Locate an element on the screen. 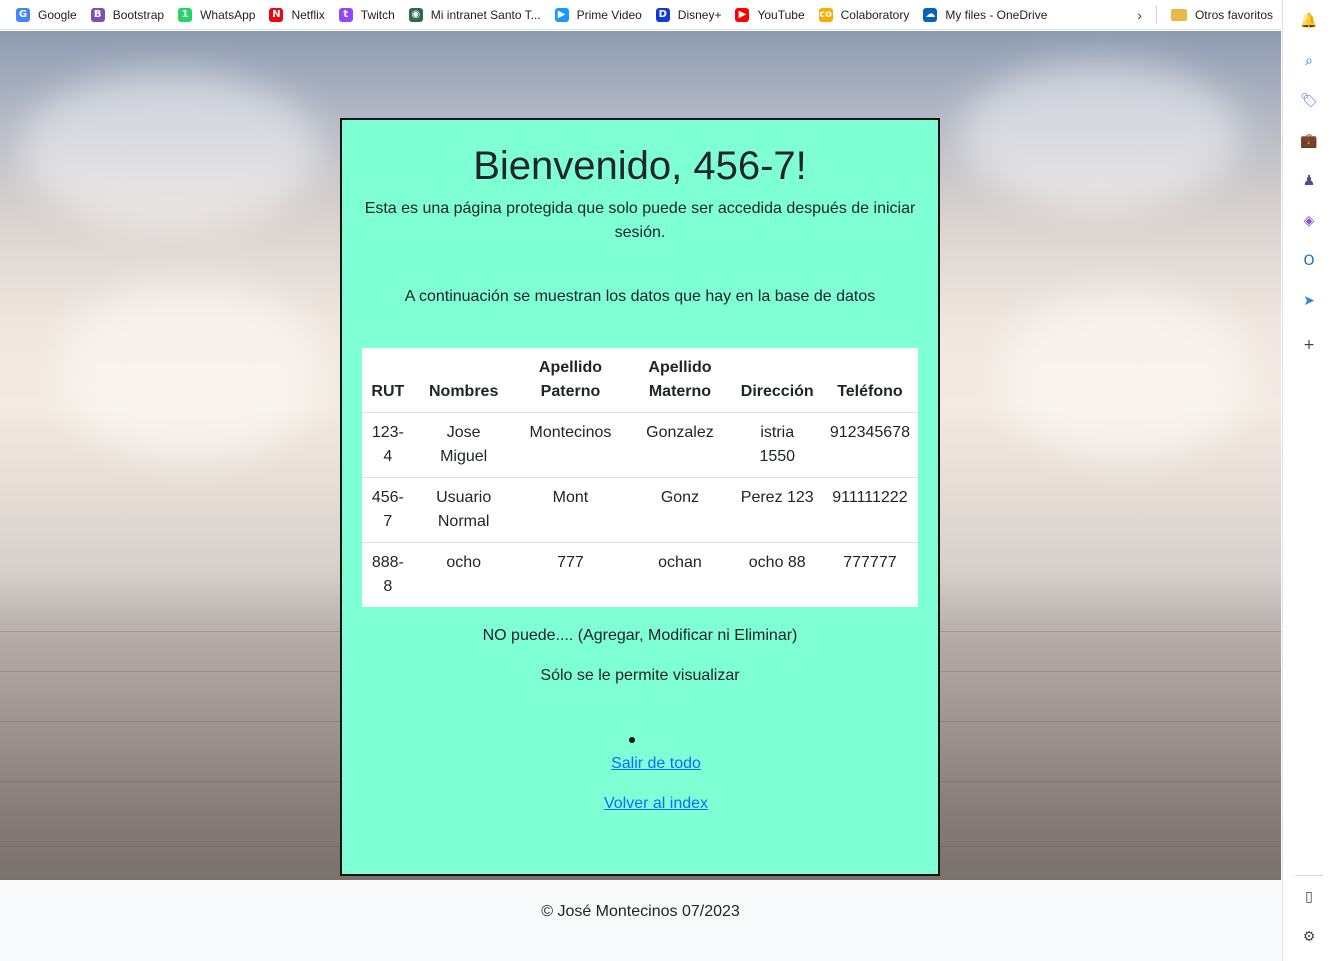 This screenshot has height=961, width=1334. outlook-icon: O is located at coordinates (1309, 261).